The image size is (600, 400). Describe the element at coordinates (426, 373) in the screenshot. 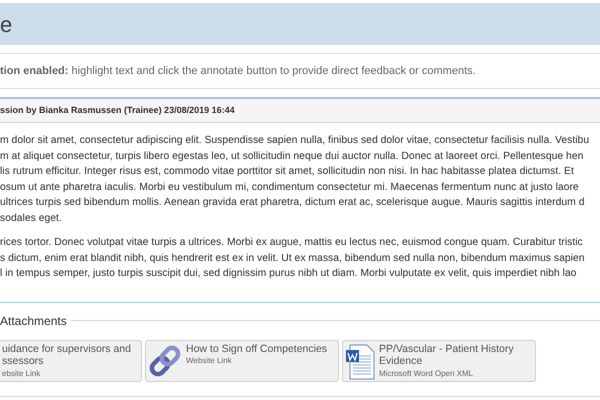

I see `attachment-type: Microsoft Word Open XML` at that location.